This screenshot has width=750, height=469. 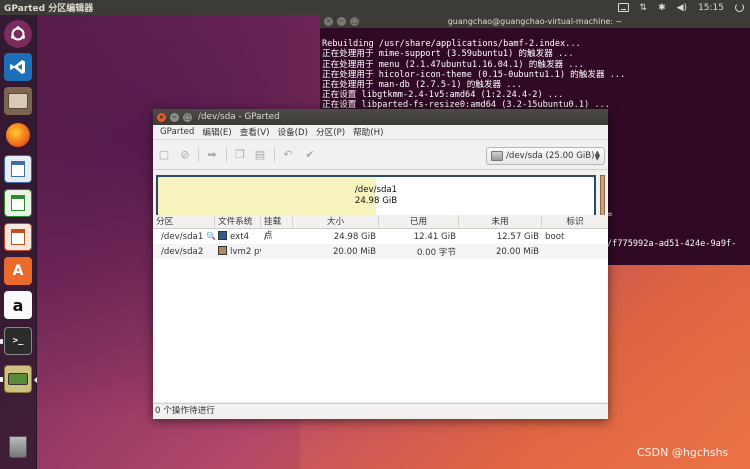 I want to click on menubar: GParted 编辑(E) 查看(V) 设备(D) 分区(P) 帮助(H), so click(x=380, y=132).